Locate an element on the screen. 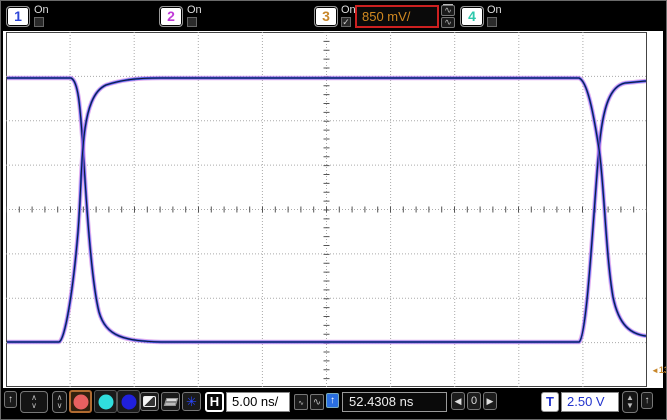  display-icon is located at coordinates (149, 401).